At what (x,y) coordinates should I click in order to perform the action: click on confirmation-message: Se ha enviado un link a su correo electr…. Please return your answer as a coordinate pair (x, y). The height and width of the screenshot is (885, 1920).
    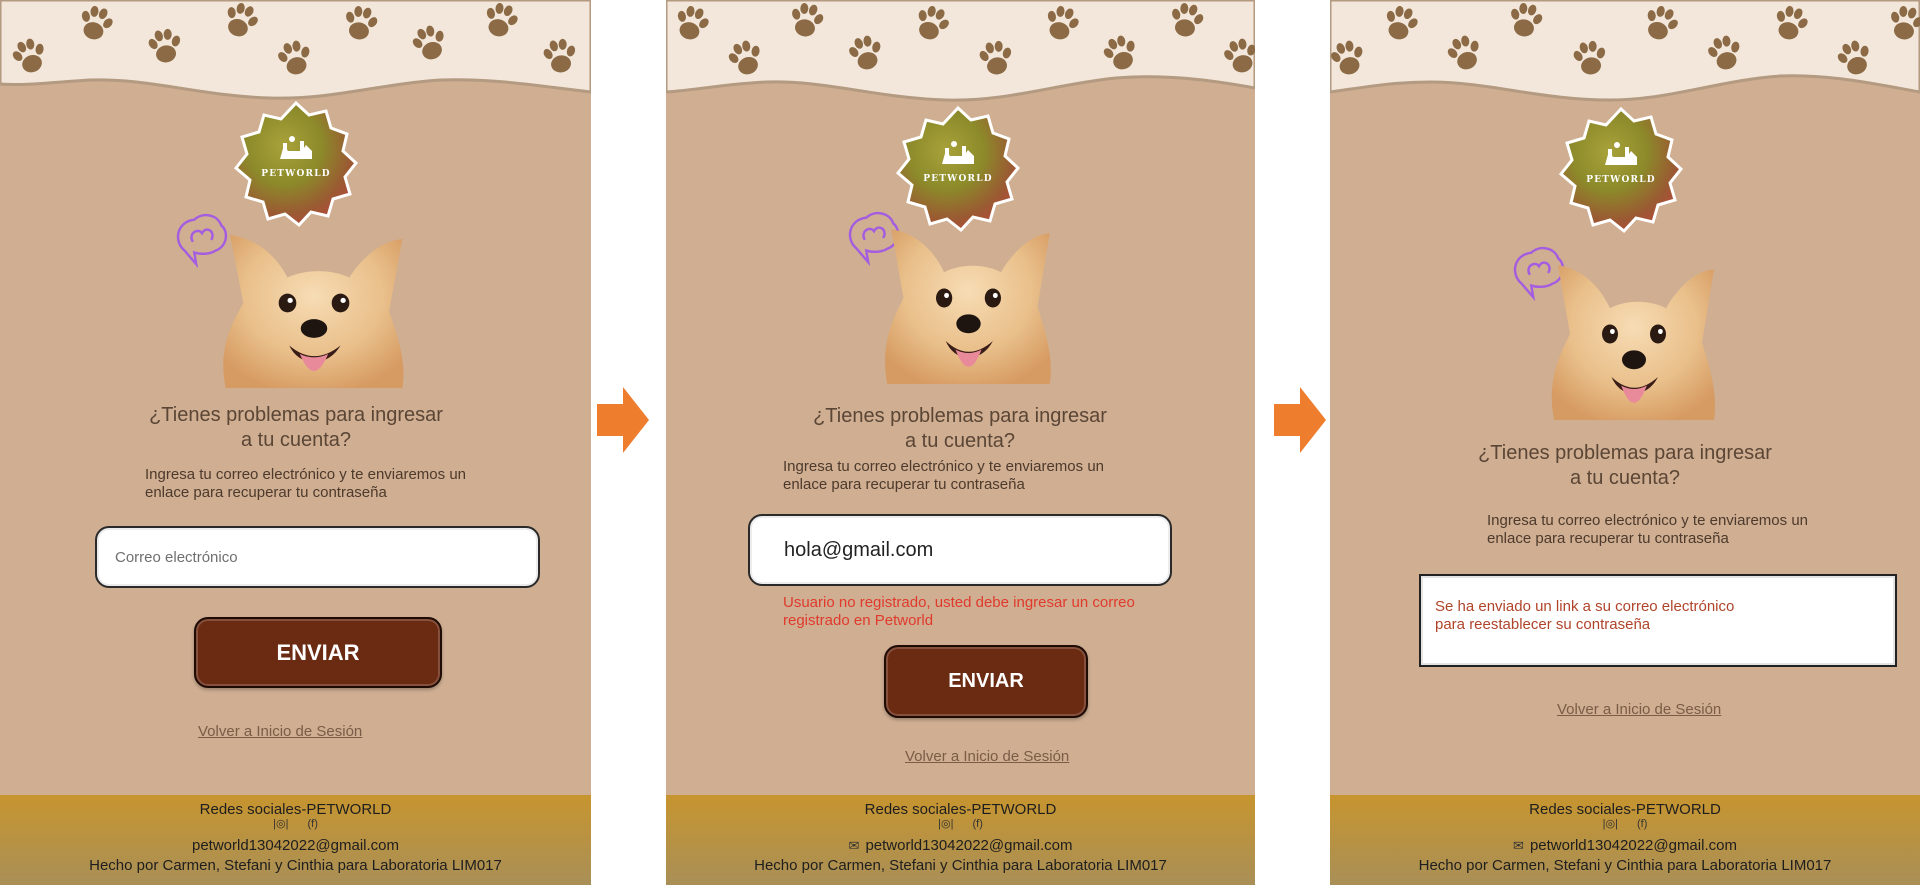
    Looking at the image, I should click on (1658, 620).